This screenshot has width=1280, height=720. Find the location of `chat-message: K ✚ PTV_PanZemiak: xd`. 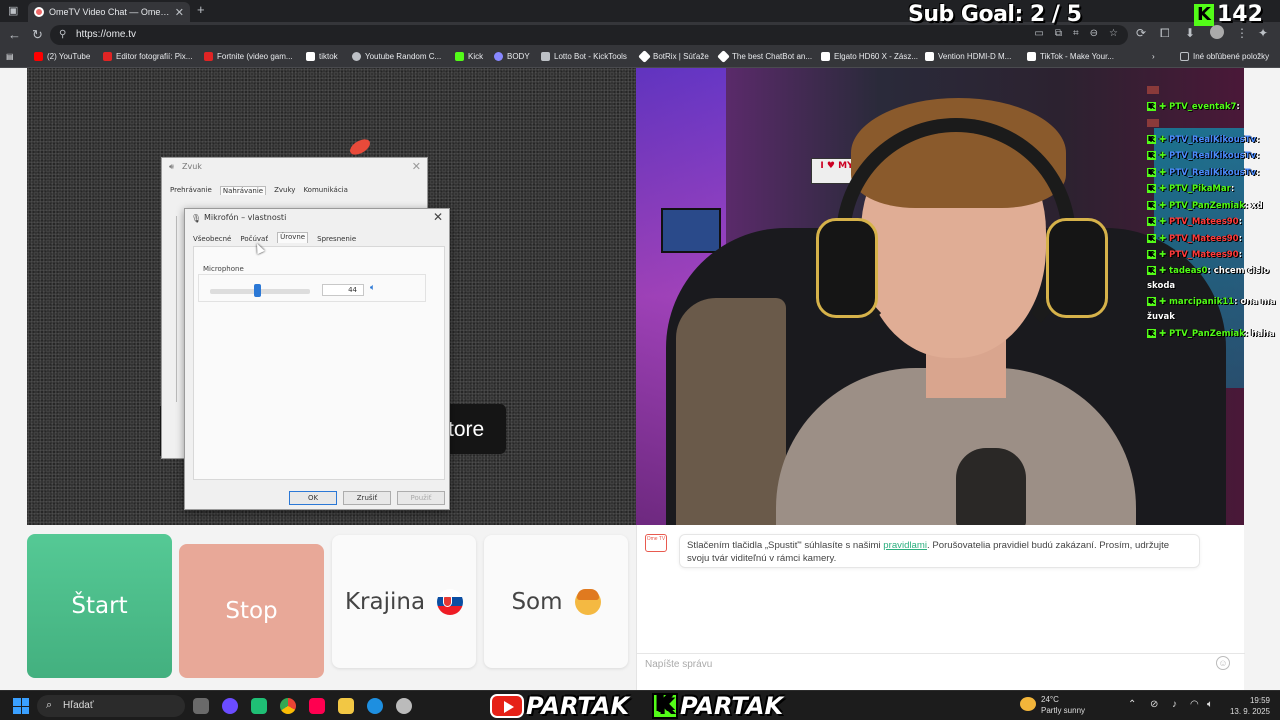

chat-message: K ✚ PTV_PanZemiak: xd is located at coordinates (1213, 206).